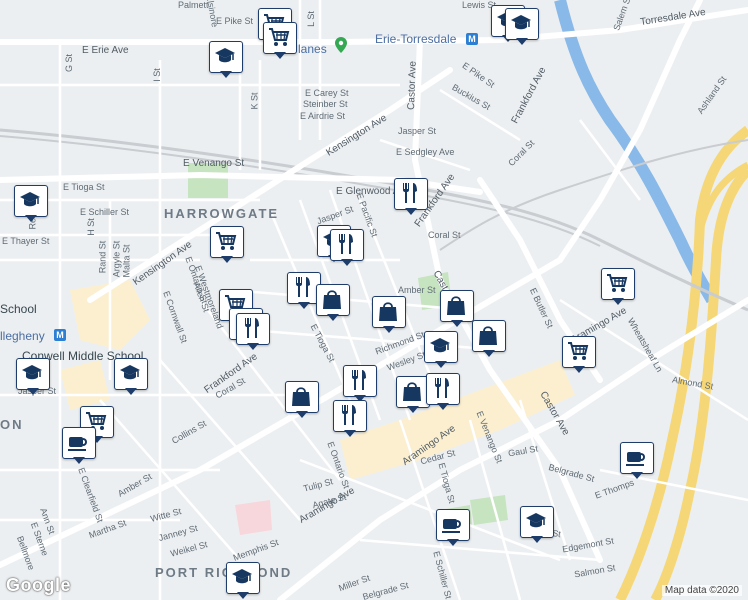 Image resolution: width=748 pixels, height=600 pixels. What do you see at coordinates (105, 212) in the screenshot?
I see `street-label-e-schiller-st: E Schiller St` at bounding box center [105, 212].